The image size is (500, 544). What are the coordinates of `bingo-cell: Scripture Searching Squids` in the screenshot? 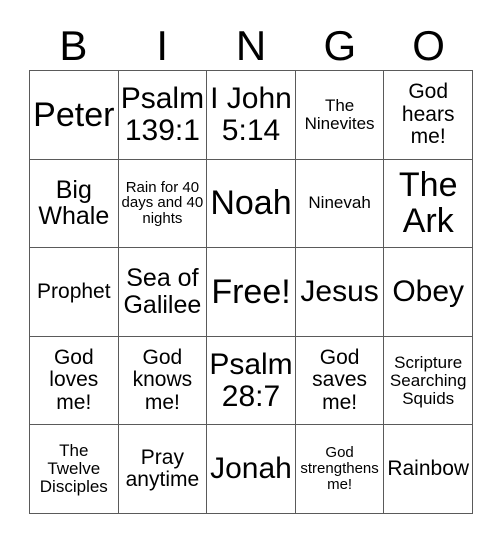 It's located at (428, 381).